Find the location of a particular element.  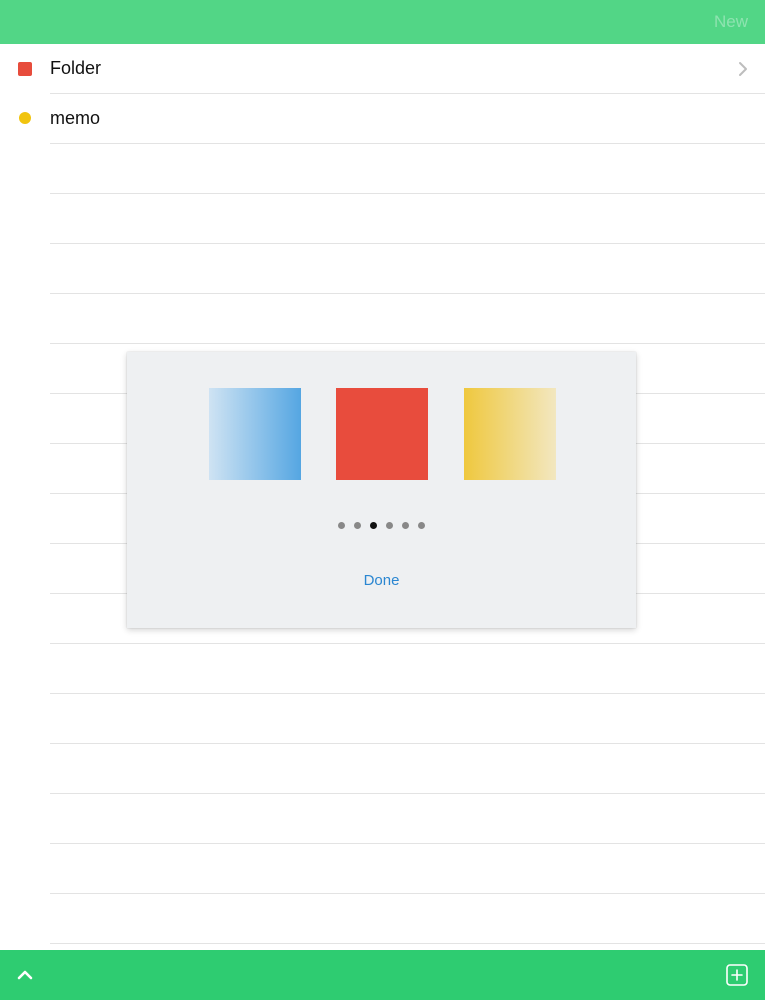

top-navigation-bar: New is located at coordinates (382, 22).